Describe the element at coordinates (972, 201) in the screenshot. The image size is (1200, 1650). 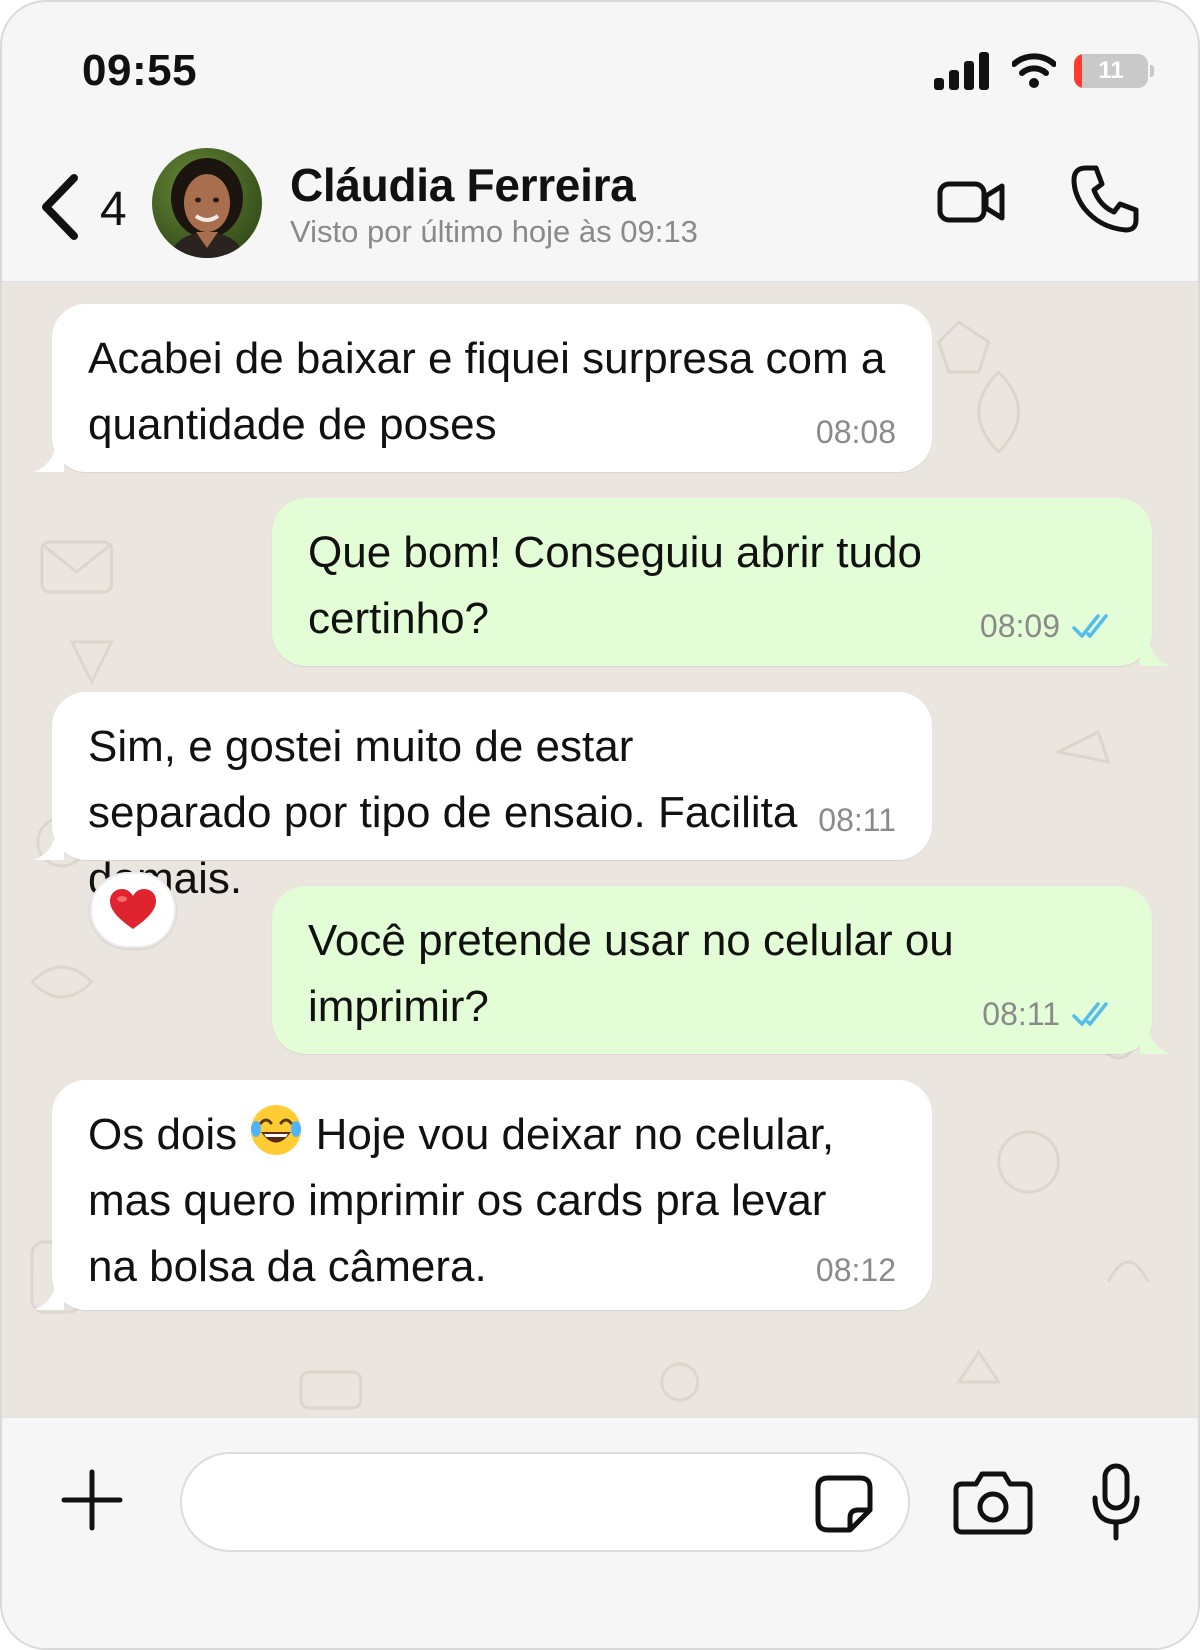
I see `video-call-icon` at that location.